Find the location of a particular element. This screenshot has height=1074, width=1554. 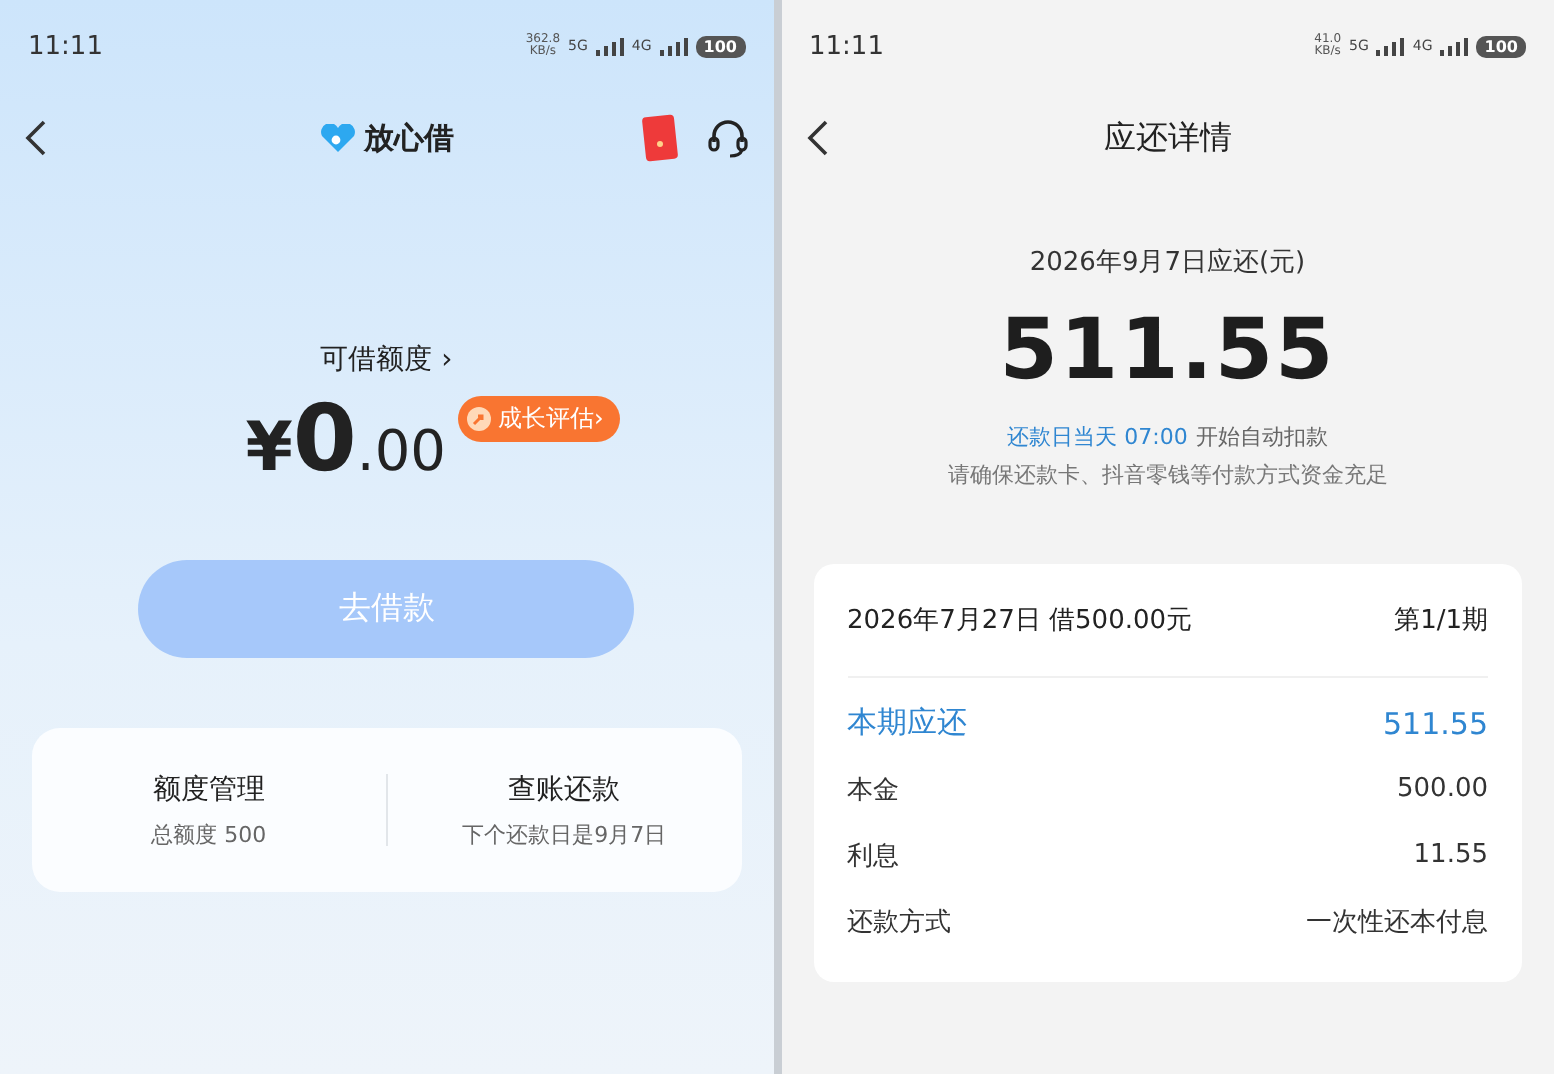

loan-summary: 2026年7月27日 借500.00元 is located at coordinates (1020, 621).